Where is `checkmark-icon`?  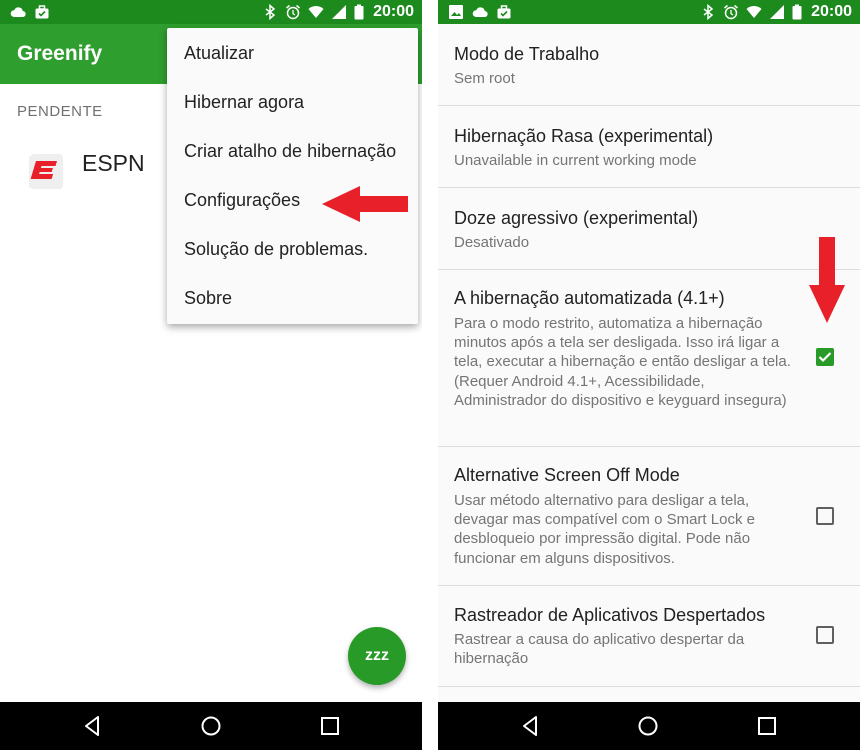 checkmark-icon is located at coordinates (825, 357).